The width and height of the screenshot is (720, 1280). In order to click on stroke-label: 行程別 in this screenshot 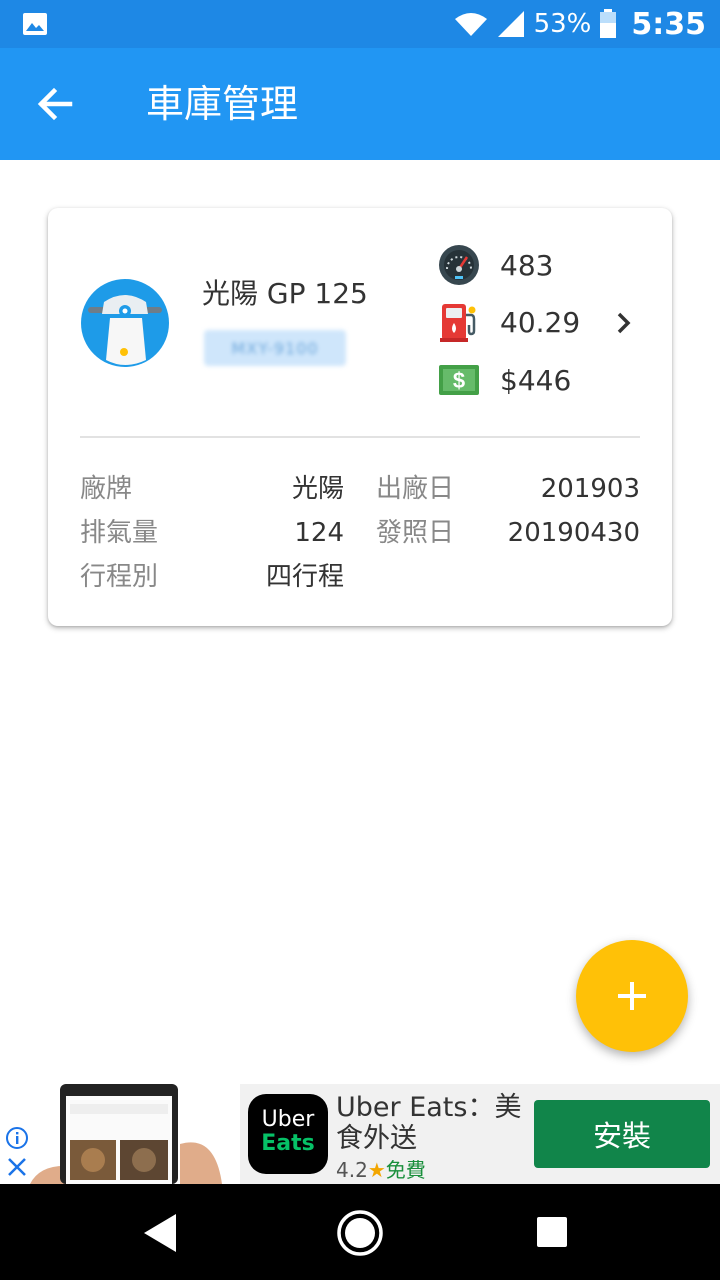, I will do `click(119, 577)`.